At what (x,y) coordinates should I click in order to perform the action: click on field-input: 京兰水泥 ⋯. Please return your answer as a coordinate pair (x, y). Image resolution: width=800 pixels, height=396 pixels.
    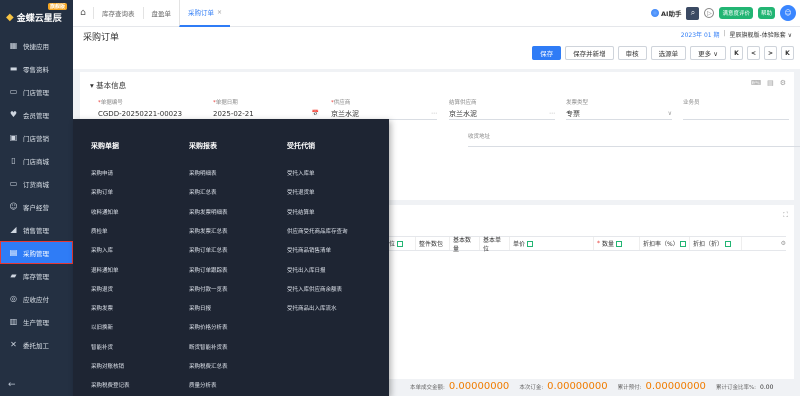
    Looking at the image, I should click on (502, 114).